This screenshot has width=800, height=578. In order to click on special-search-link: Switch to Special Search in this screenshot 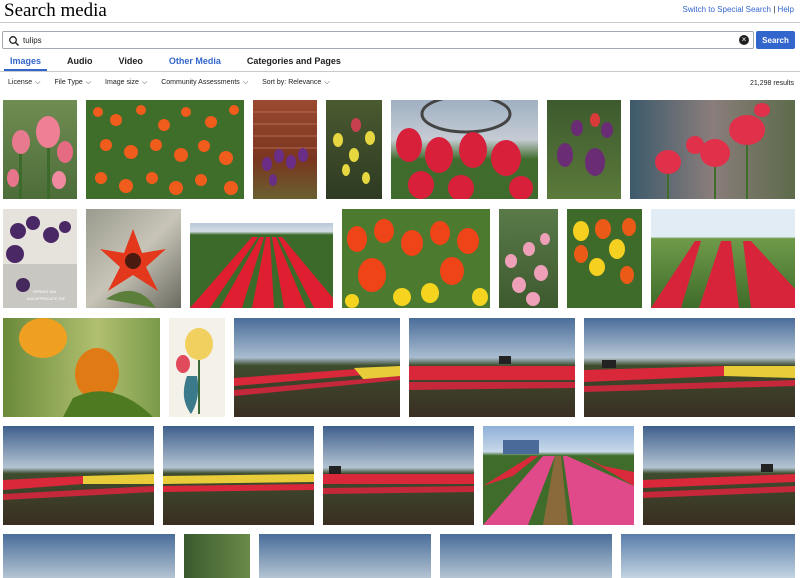, I will do `click(727, 9)`.